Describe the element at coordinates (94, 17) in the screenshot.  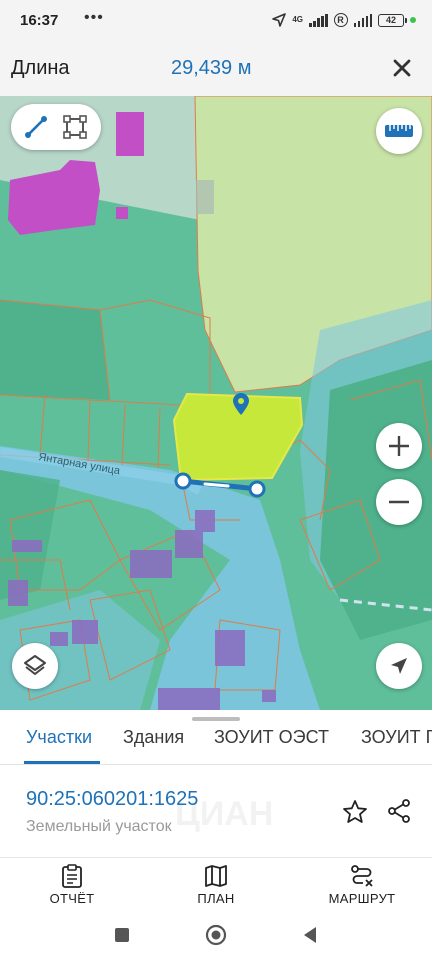
I see `notification-dots: •••` at that location.